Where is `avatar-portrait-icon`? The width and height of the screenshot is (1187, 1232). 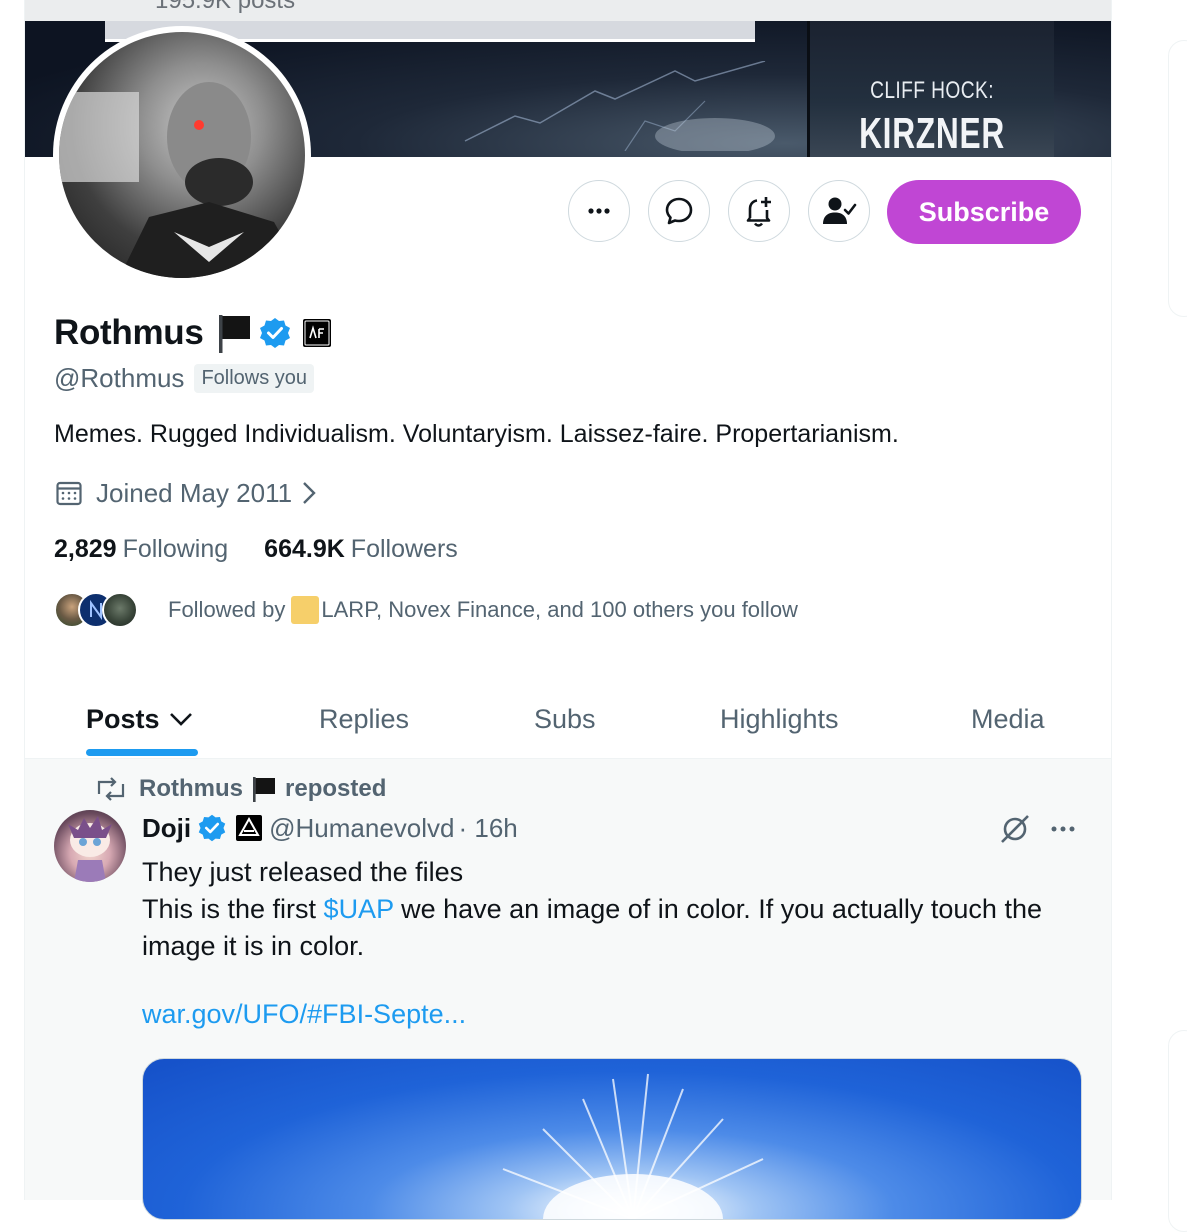
avatar-portrait-icon is located at coordinates (182, 180).